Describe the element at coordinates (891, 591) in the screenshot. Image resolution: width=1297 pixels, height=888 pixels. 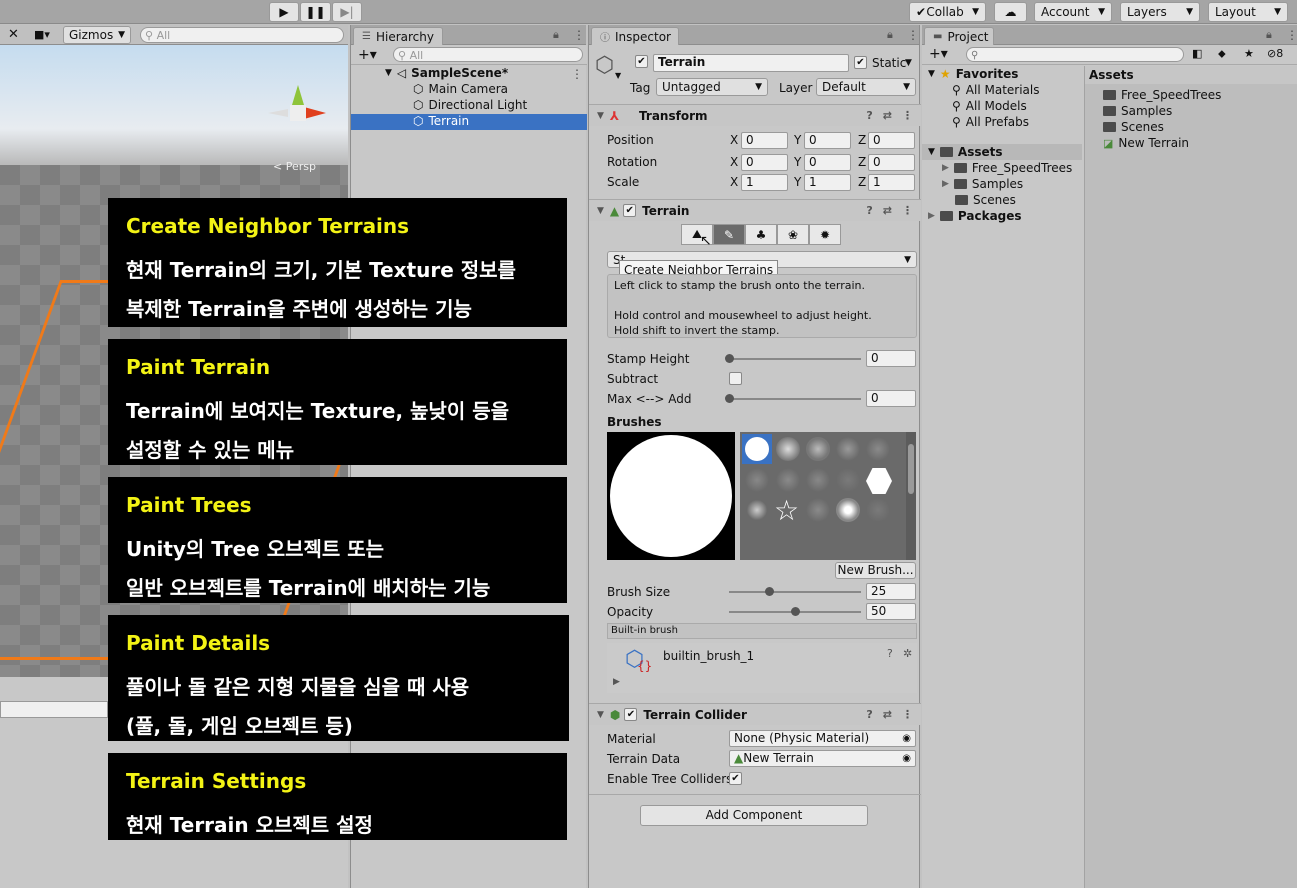
I see `brush-size-field: 25` at that location.